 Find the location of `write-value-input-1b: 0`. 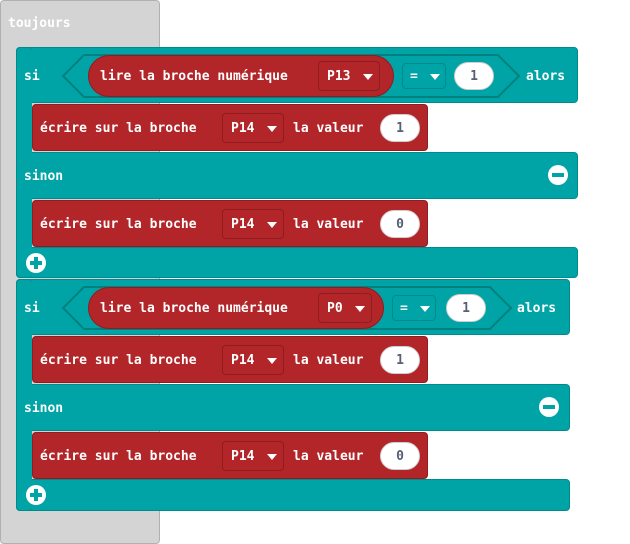

write-value-input-1b: 0 is located at coordinates (400, 224).